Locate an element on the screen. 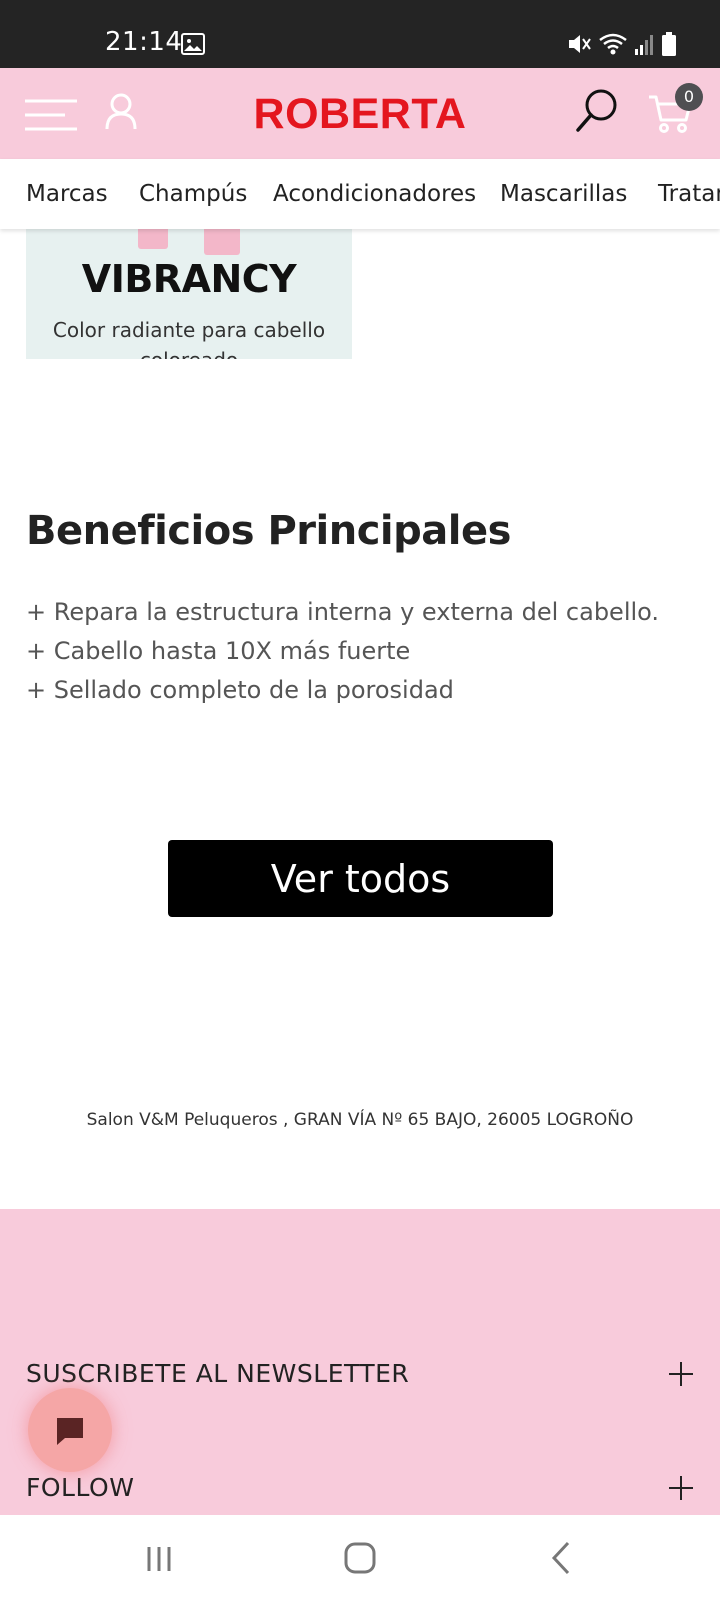  benefit-item: + Cabello hasta 10X más fuerte is located at coordinates (218, 651).